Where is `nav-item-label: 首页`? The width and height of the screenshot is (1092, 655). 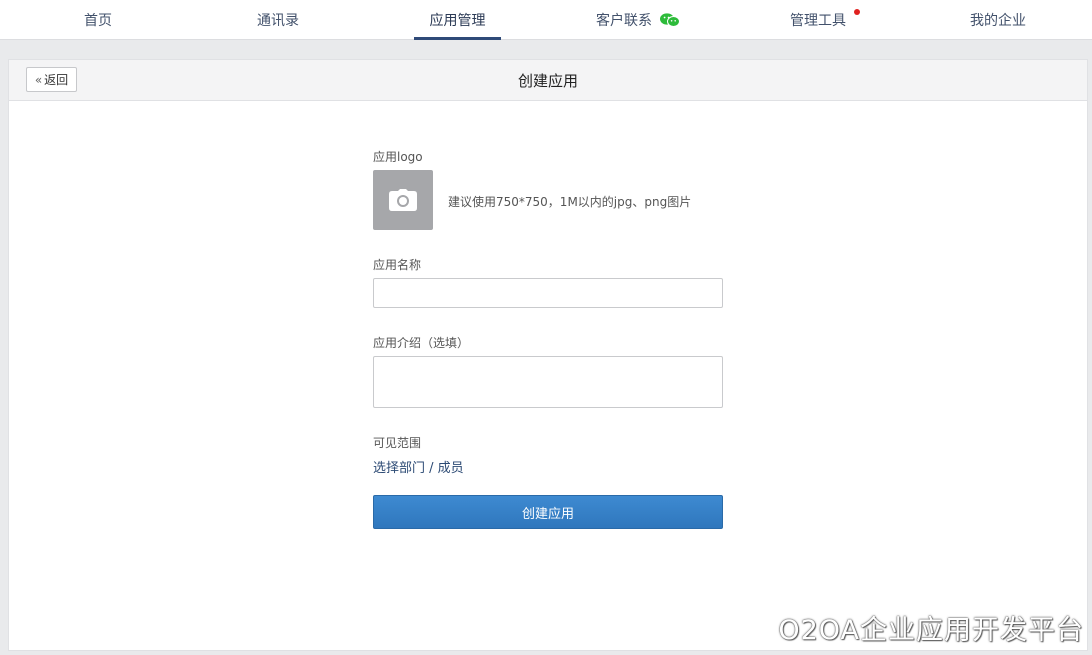
nav-item-label: 首页 is located at coordinates (98, 20).